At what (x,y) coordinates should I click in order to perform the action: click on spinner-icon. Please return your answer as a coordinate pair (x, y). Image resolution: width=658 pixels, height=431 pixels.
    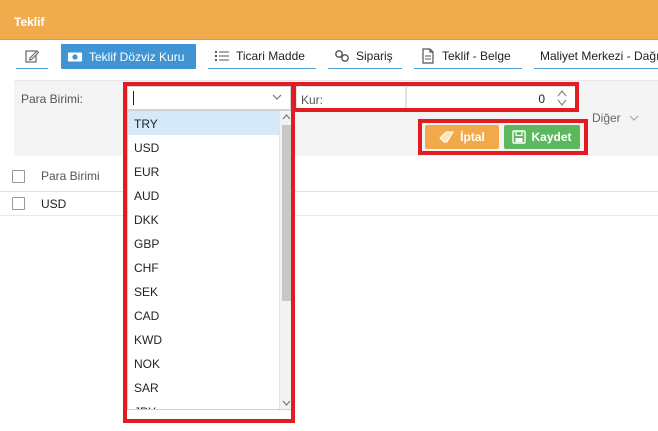
    Looking at the image, I should click on (562, 98).